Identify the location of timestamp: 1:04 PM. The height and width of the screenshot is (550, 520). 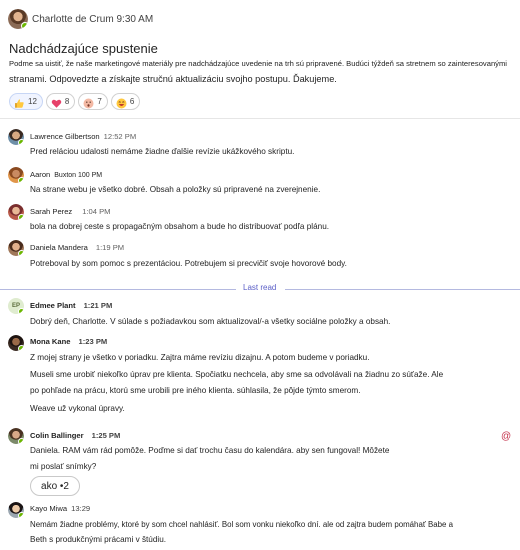
(96, 211).